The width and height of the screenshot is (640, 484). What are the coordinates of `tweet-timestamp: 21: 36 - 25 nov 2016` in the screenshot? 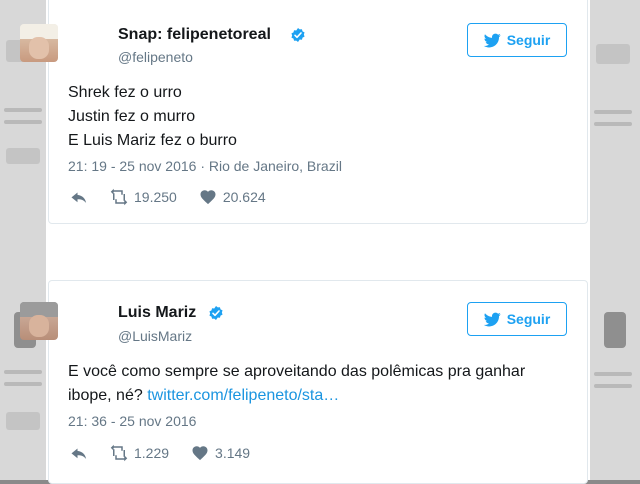 It's located at (132, 421).